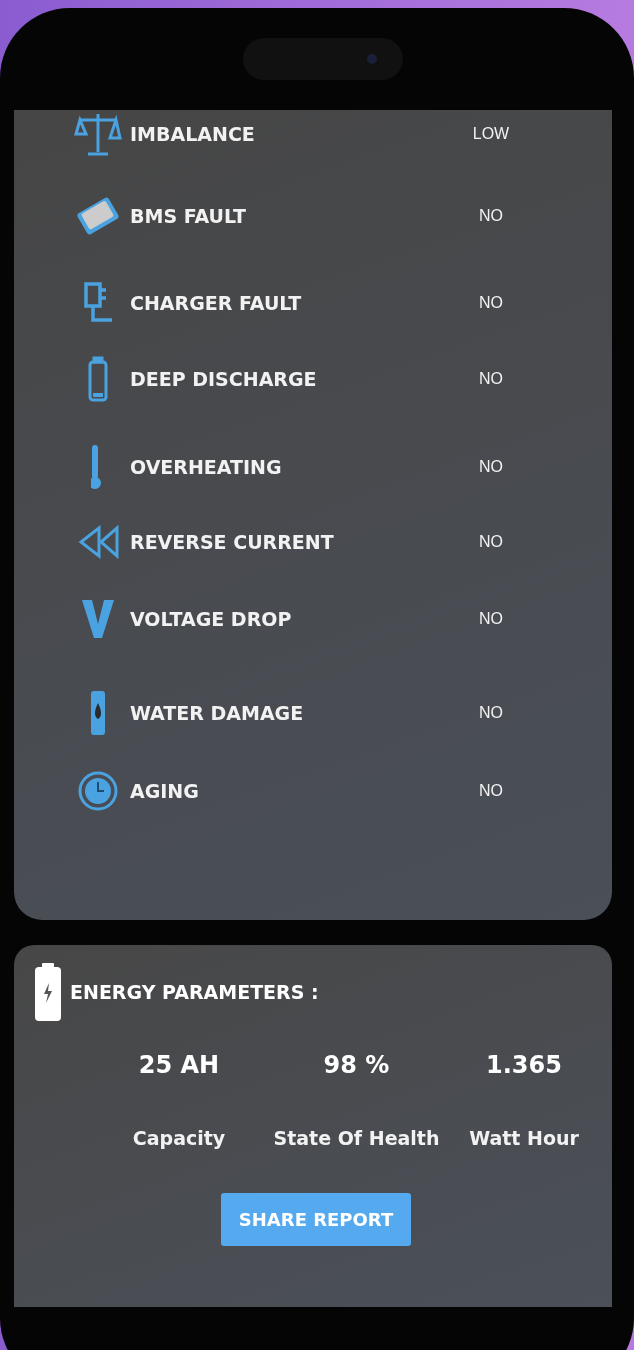 The height and width of the screenshot is (1350, 634). Describe the element at coordinates (224, 379) in the screenshot. I see `fault-label: DEEP DISCHARGE` at that location.